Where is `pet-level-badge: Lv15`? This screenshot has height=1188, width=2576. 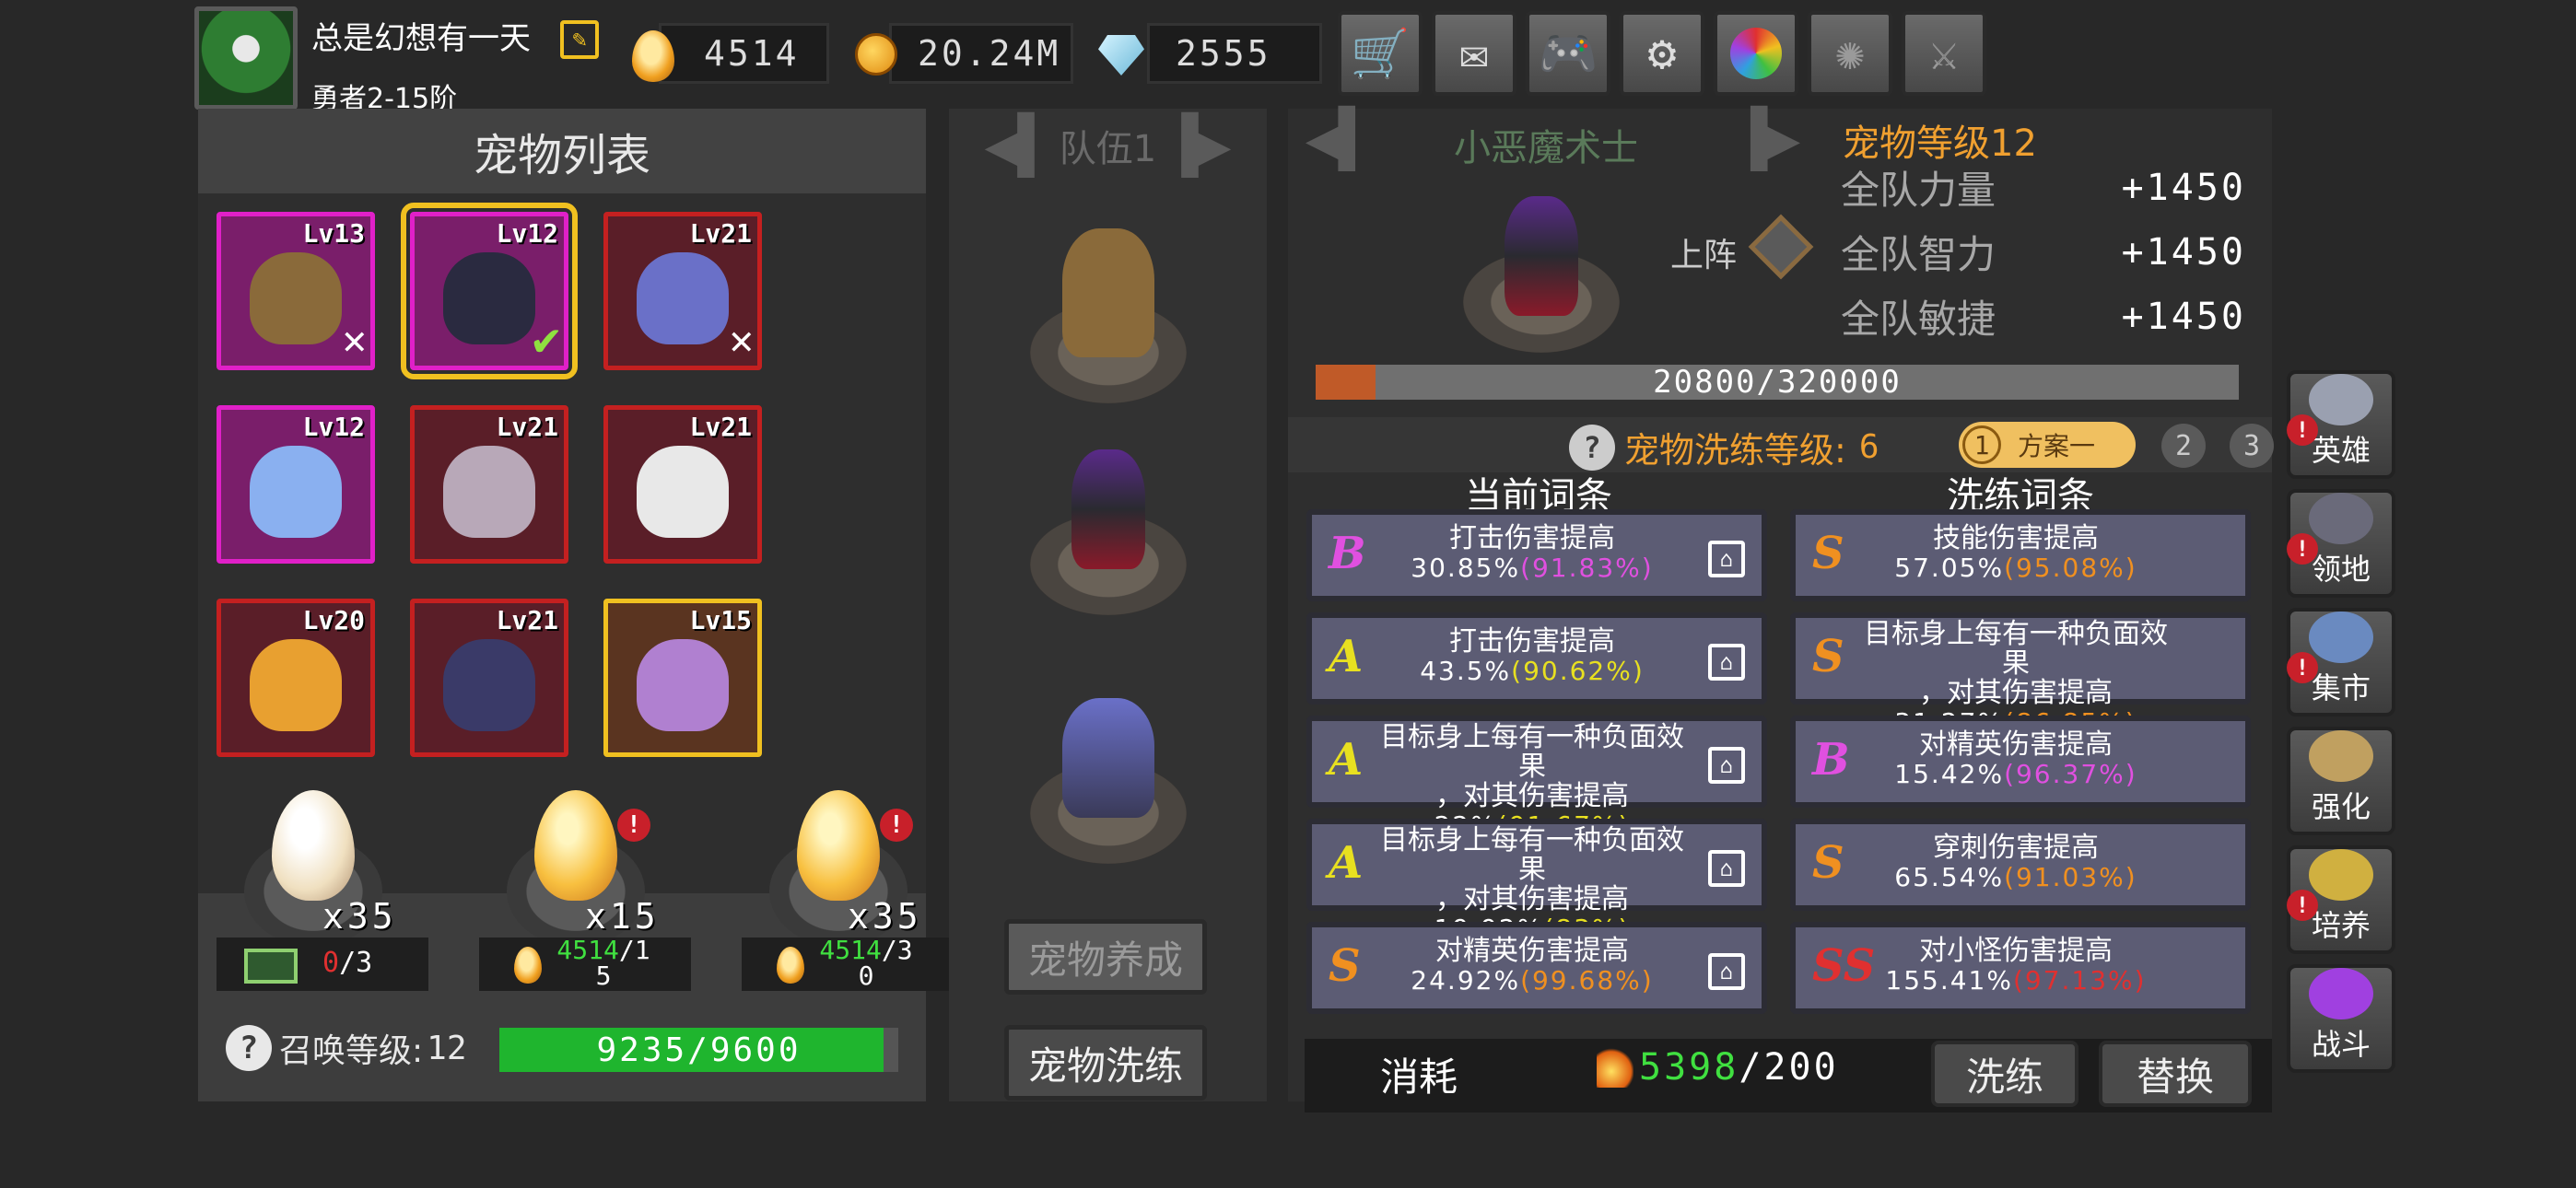
pet-level-badge: Lv15 is located at coordinates (720, 620).